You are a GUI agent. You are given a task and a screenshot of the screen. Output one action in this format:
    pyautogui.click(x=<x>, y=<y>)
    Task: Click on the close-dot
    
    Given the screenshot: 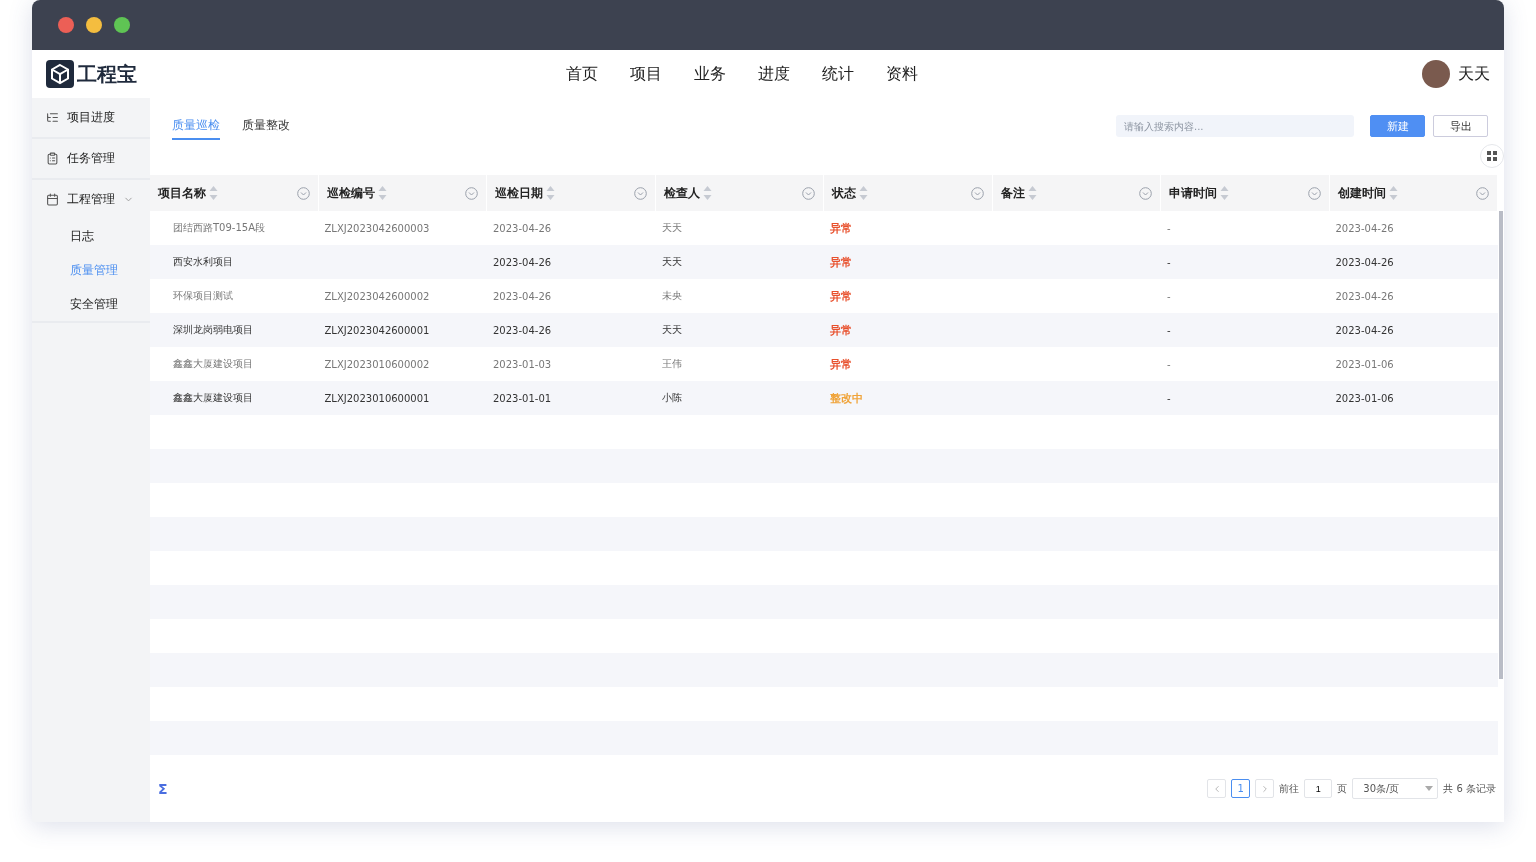 What is the action you would take?
    pyautogui.click(x=66, y=25)
    